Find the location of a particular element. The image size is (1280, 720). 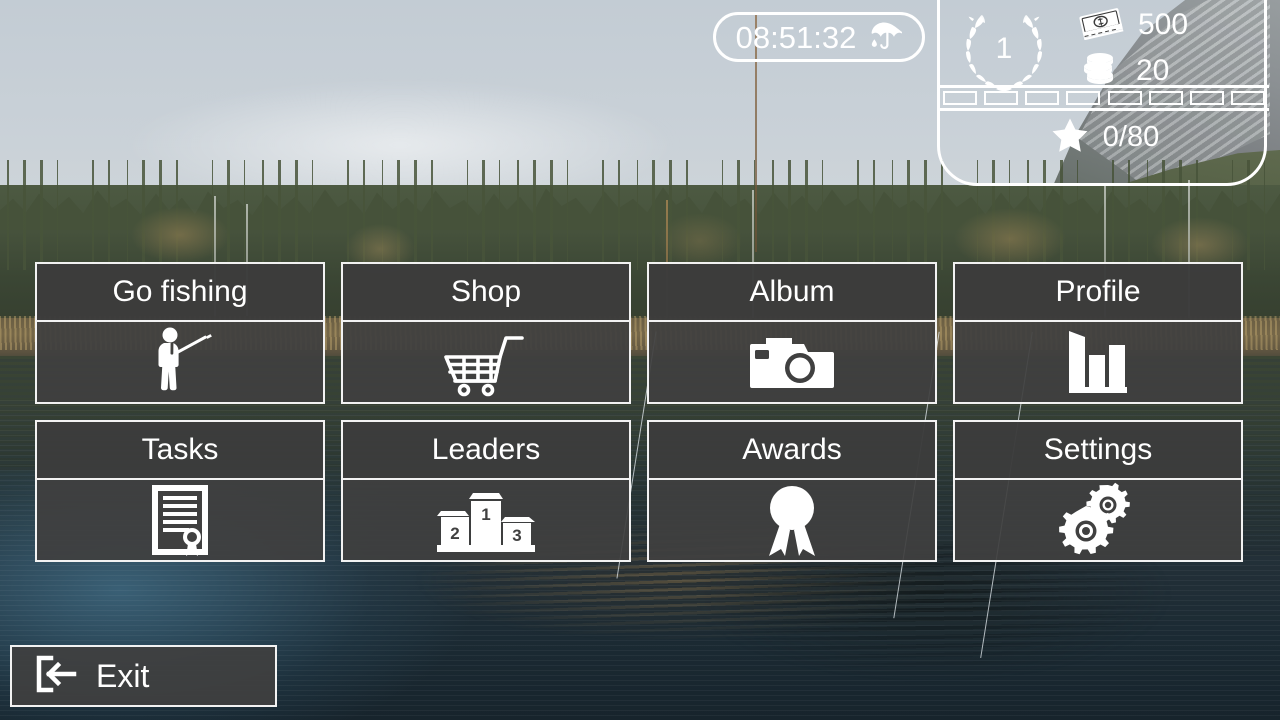

experience-value: 0/80 is located at coordinates (1131, 136).